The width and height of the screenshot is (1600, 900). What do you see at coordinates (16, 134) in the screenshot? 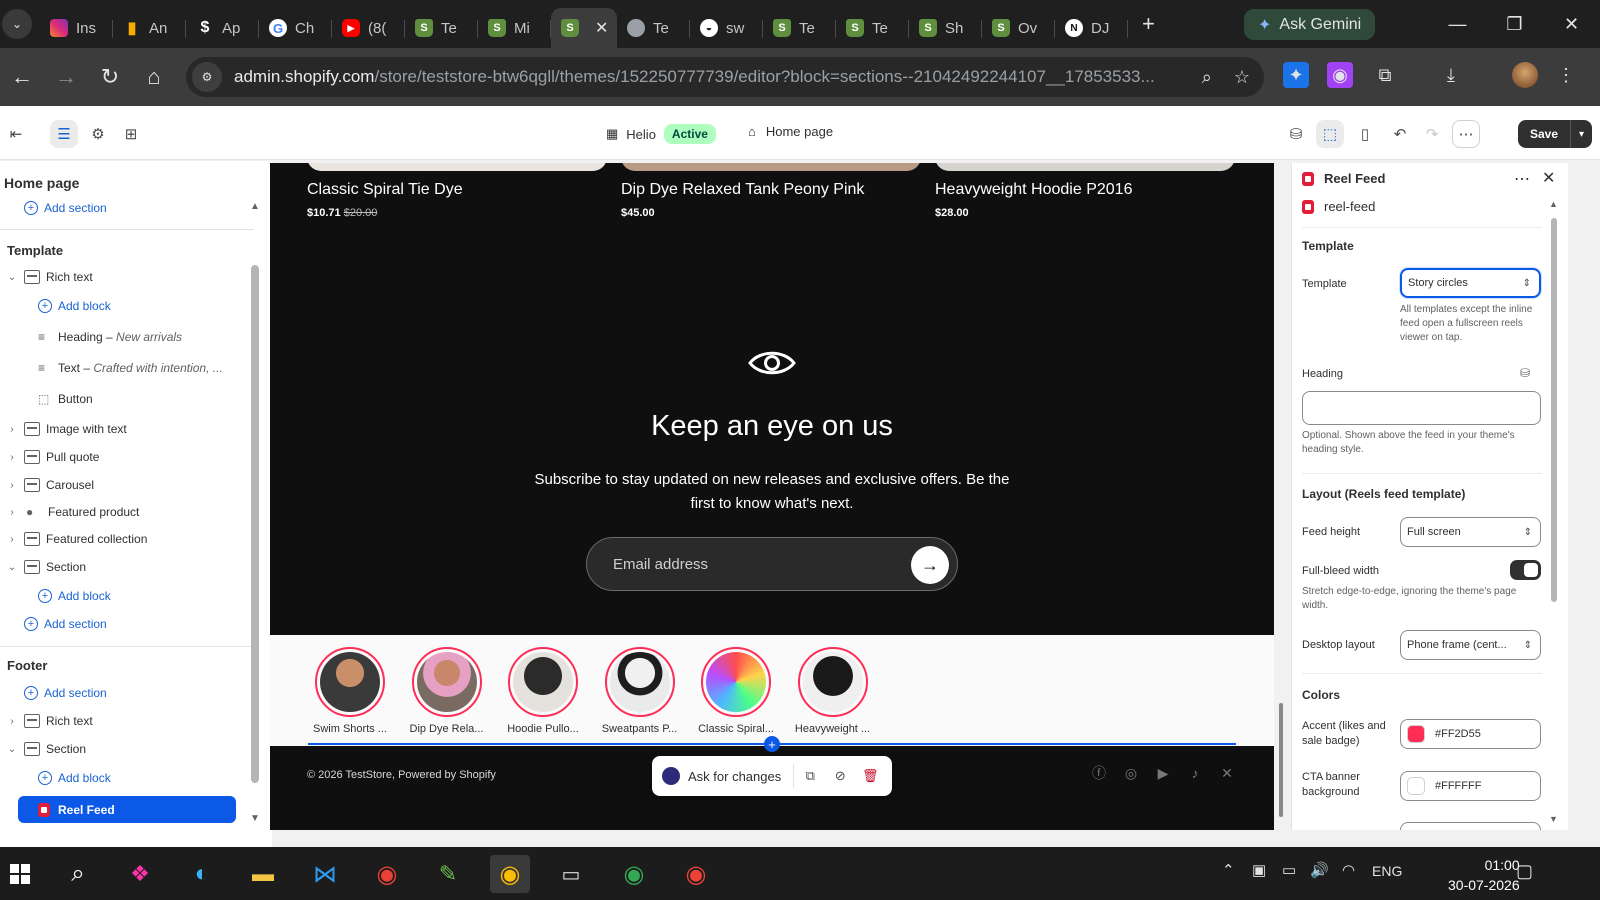
I see `exit-icon: ⇤` at bounding box center [16, 134].